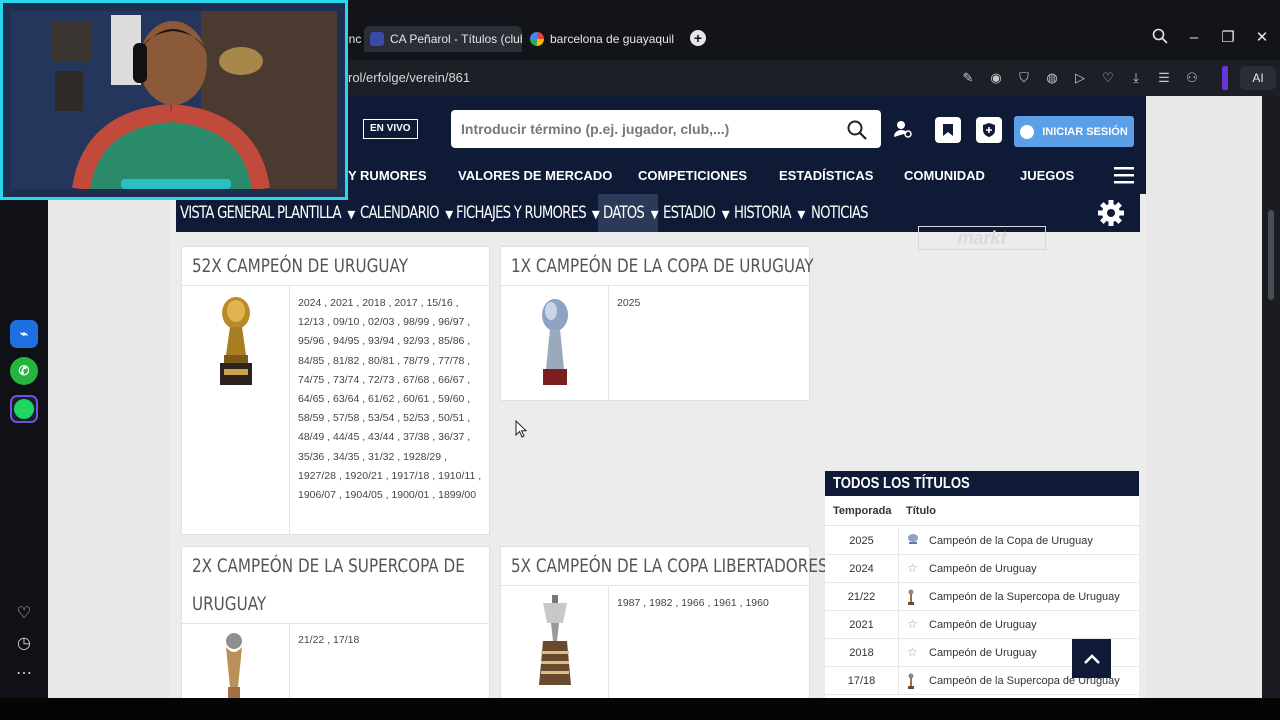 The image size is (1280, 720). What do you see at coordinates (174, 100) in the screenshot?
I see `webcam-overlay` at bounding box center [174, 100].